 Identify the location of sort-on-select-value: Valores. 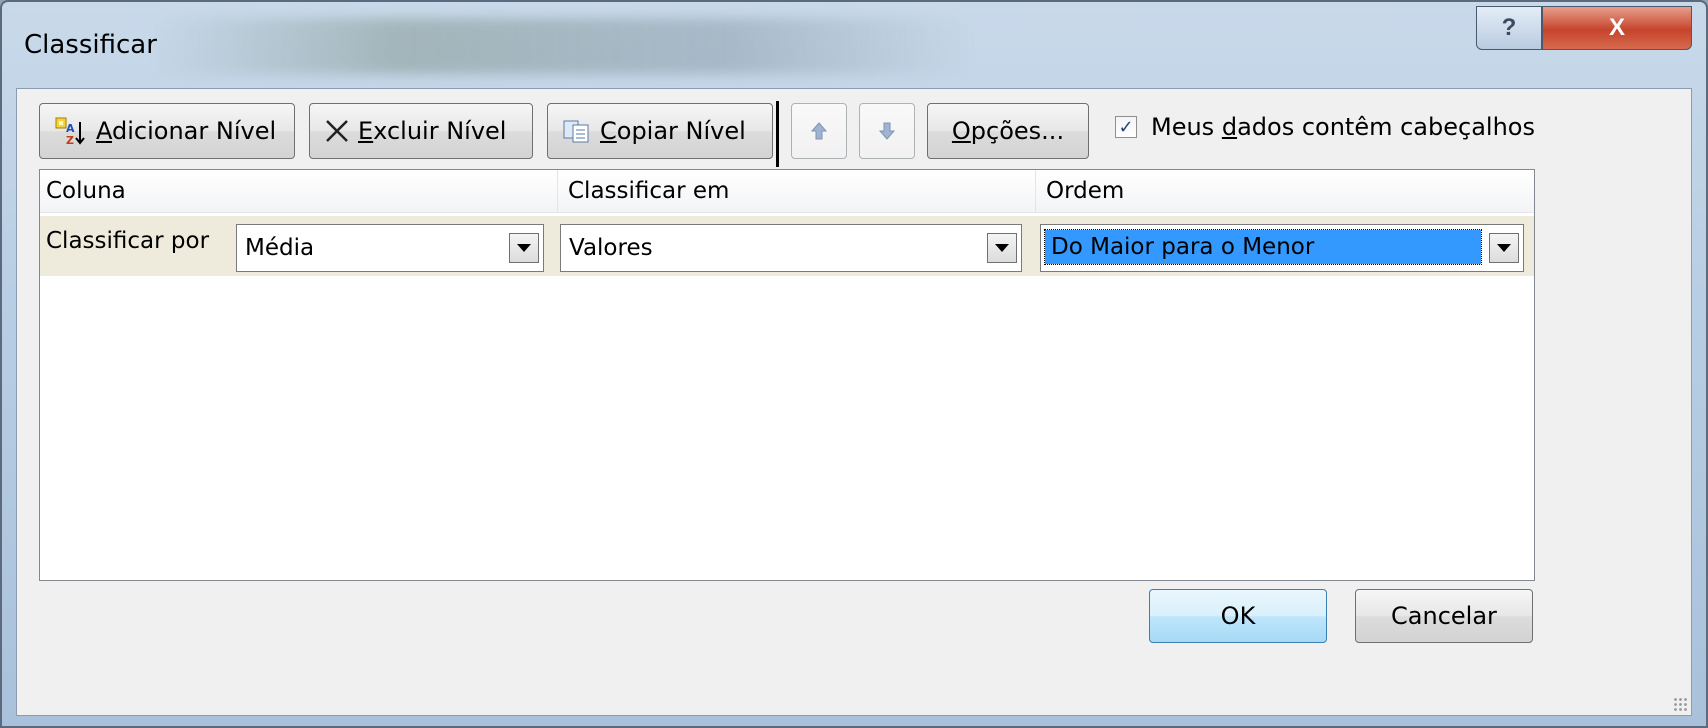
(611, 248).